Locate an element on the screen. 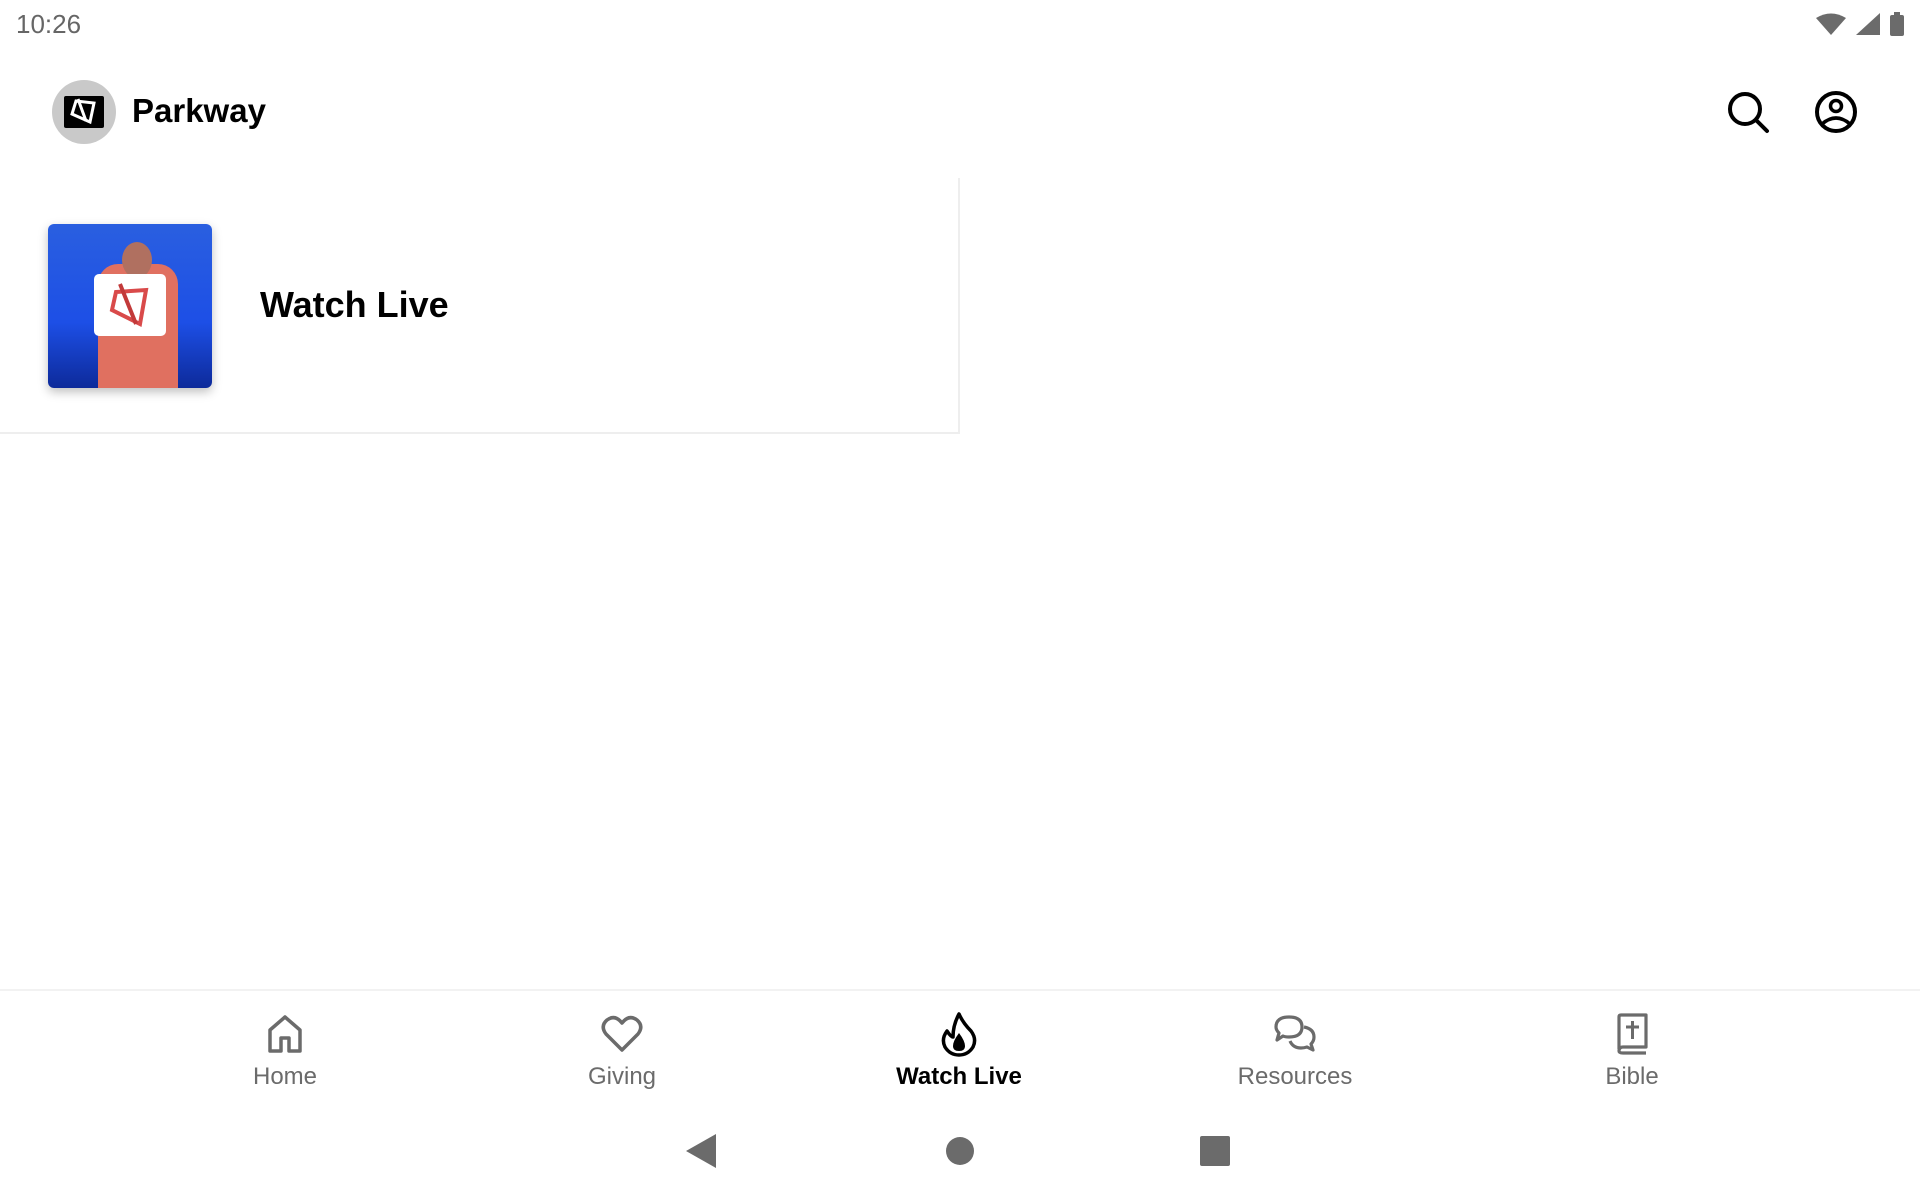 The image size is (1920, 1200). back-button is located at coordinates (701, 1151).